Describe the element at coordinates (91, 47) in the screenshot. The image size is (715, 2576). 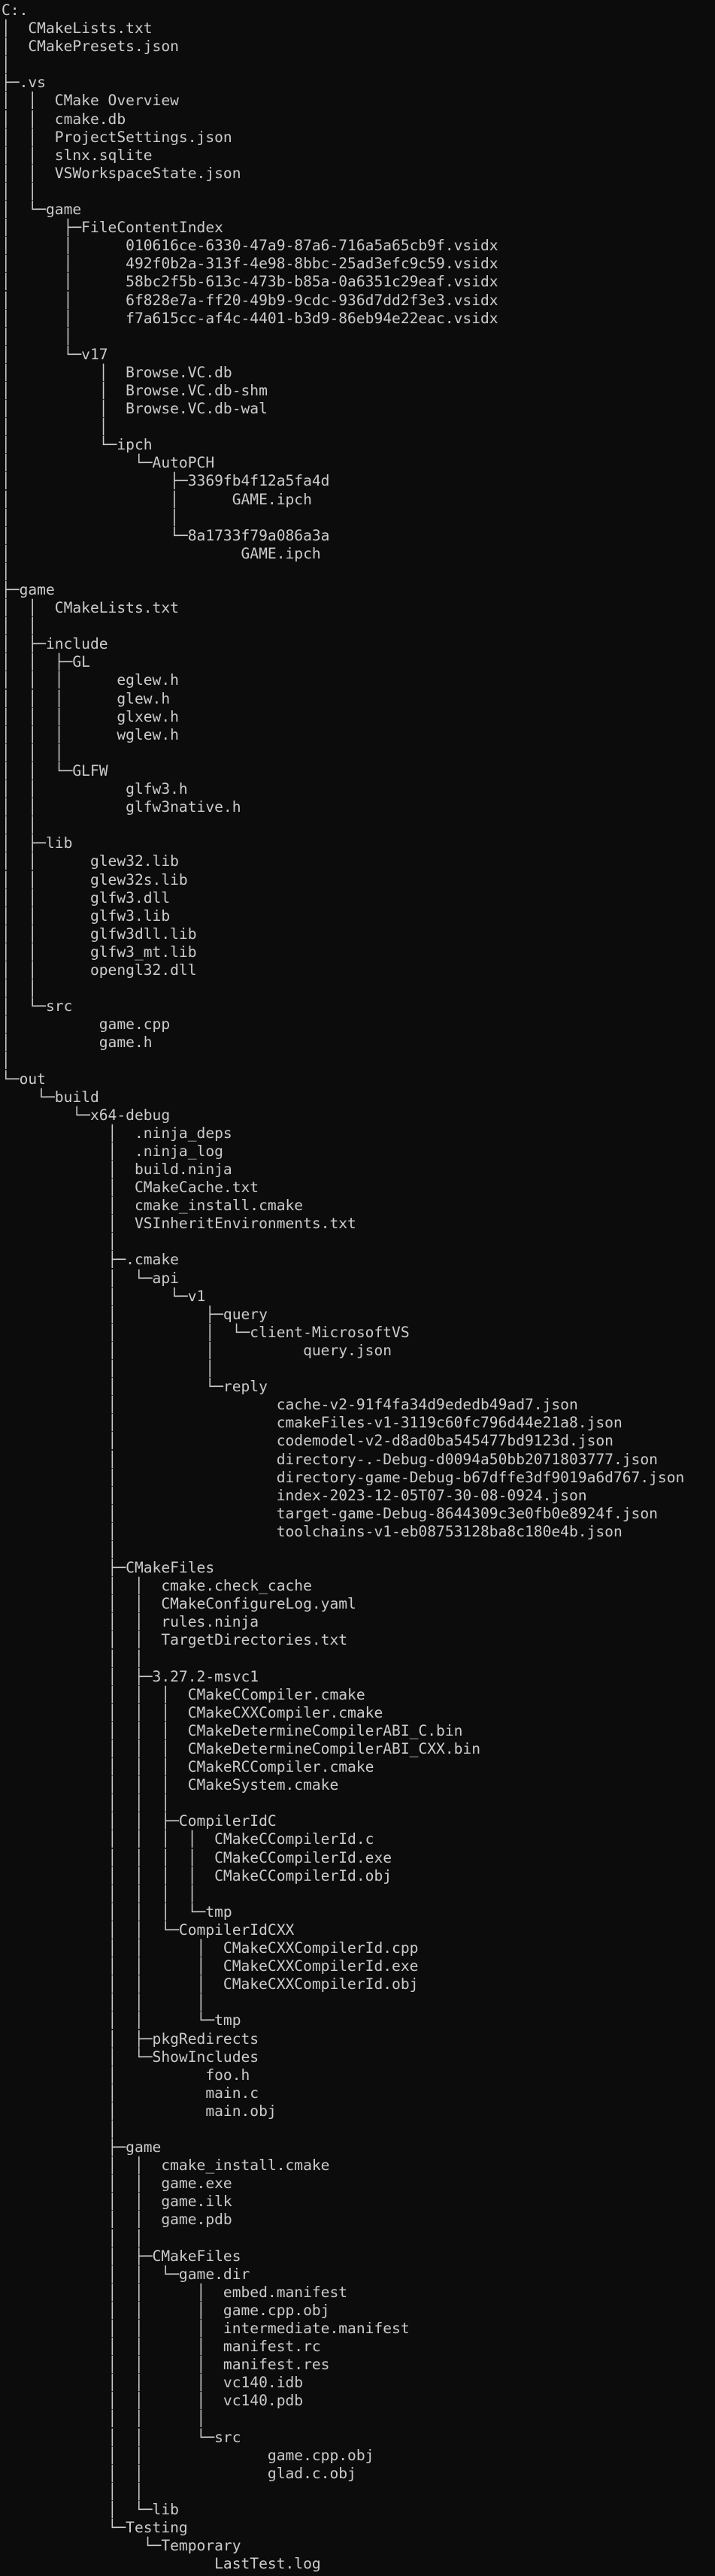
I see `tree-line: │ CMakePresets.json` at that location.